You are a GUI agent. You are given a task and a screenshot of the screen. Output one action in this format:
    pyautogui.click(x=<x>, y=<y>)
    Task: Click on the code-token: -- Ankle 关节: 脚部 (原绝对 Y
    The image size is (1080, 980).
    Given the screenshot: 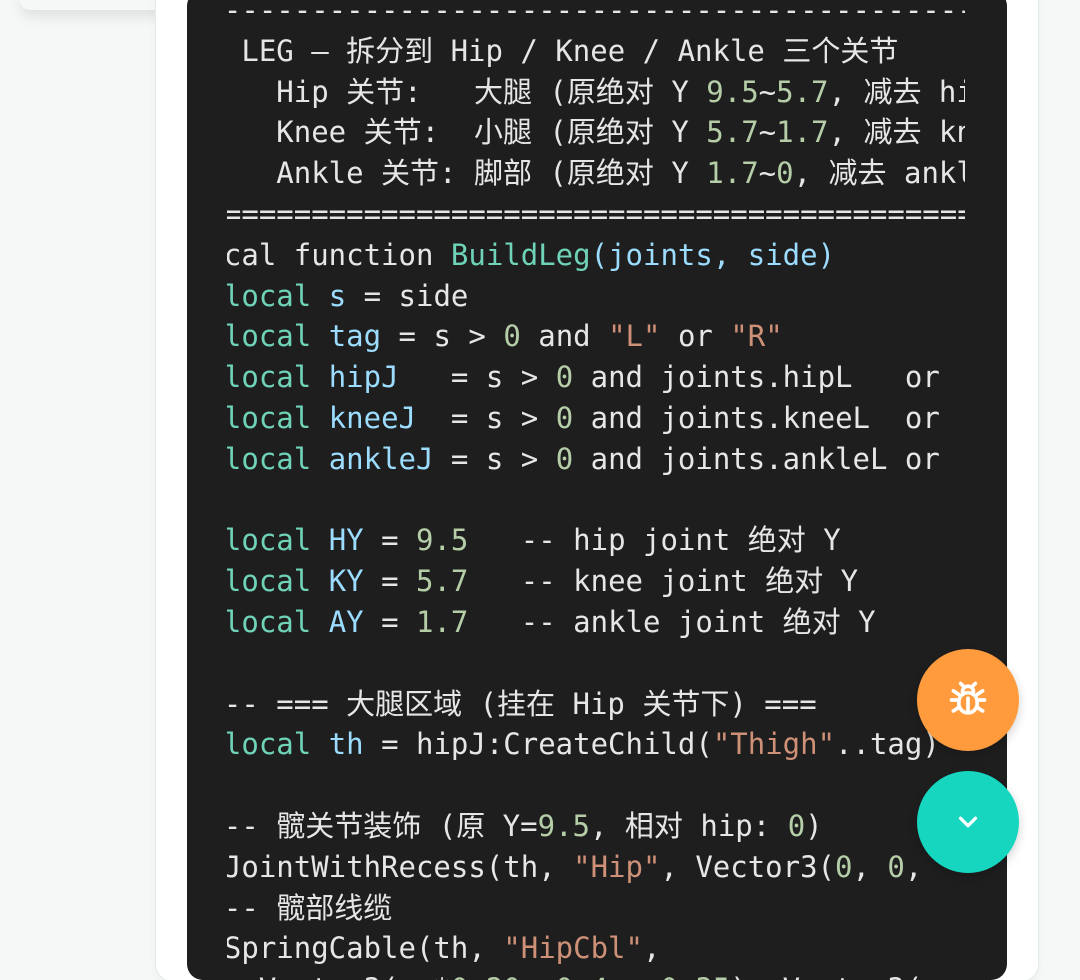 What is the action you would take?
    pyautogui.click(x=467, y=173)
    